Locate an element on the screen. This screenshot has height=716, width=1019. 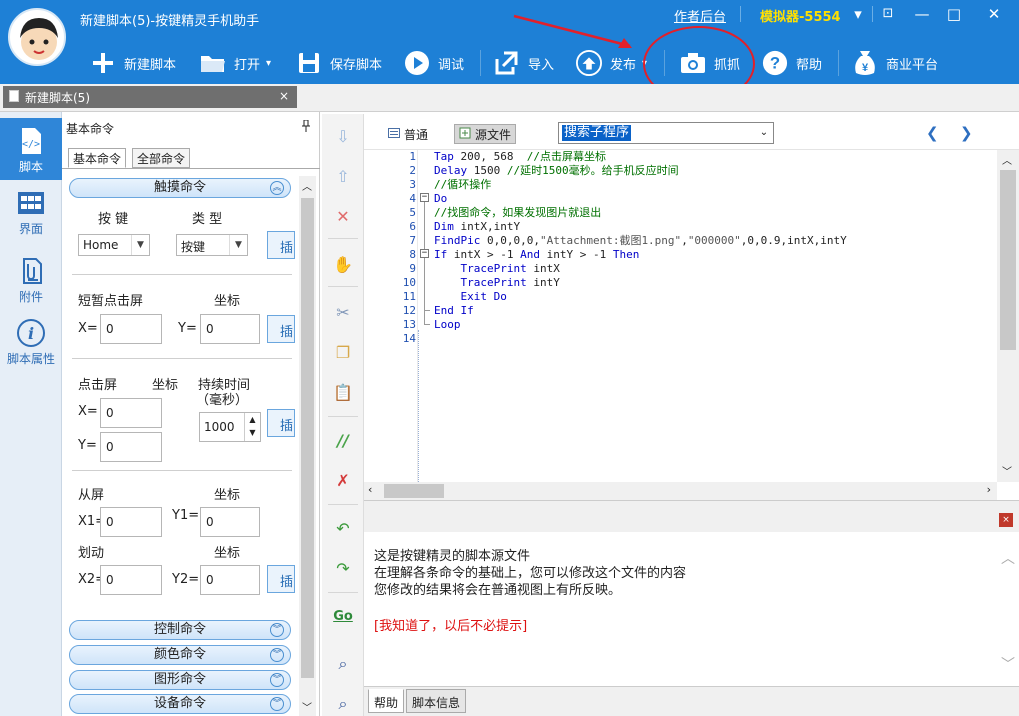
editor-vertical-scrollbar: ︿ ﹀ is located at coordinates (1008, 316).